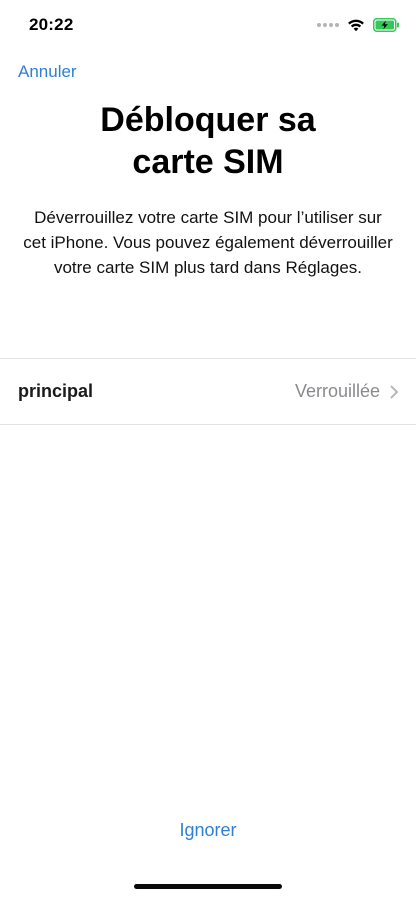 This screenshot has width=416, height=900. I want to click on status-time: 20:22, so click(51, 24).